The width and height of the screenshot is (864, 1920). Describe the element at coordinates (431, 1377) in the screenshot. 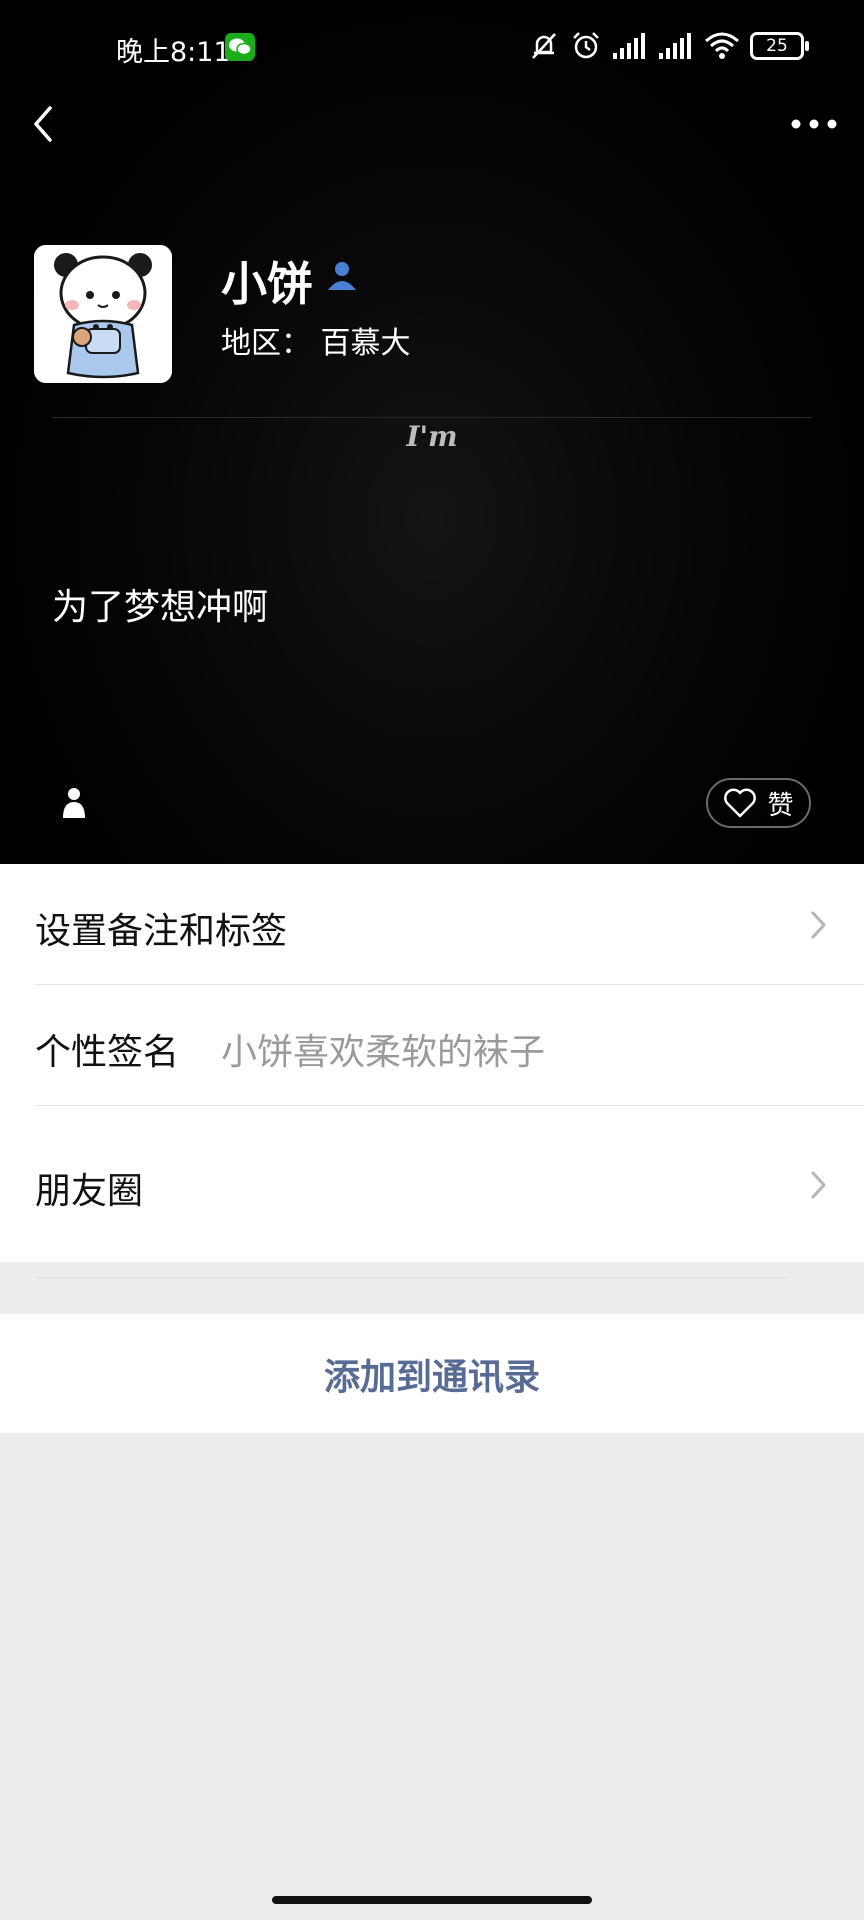

I see `add-to-contacts-label: 添加到通讯录` at that location.